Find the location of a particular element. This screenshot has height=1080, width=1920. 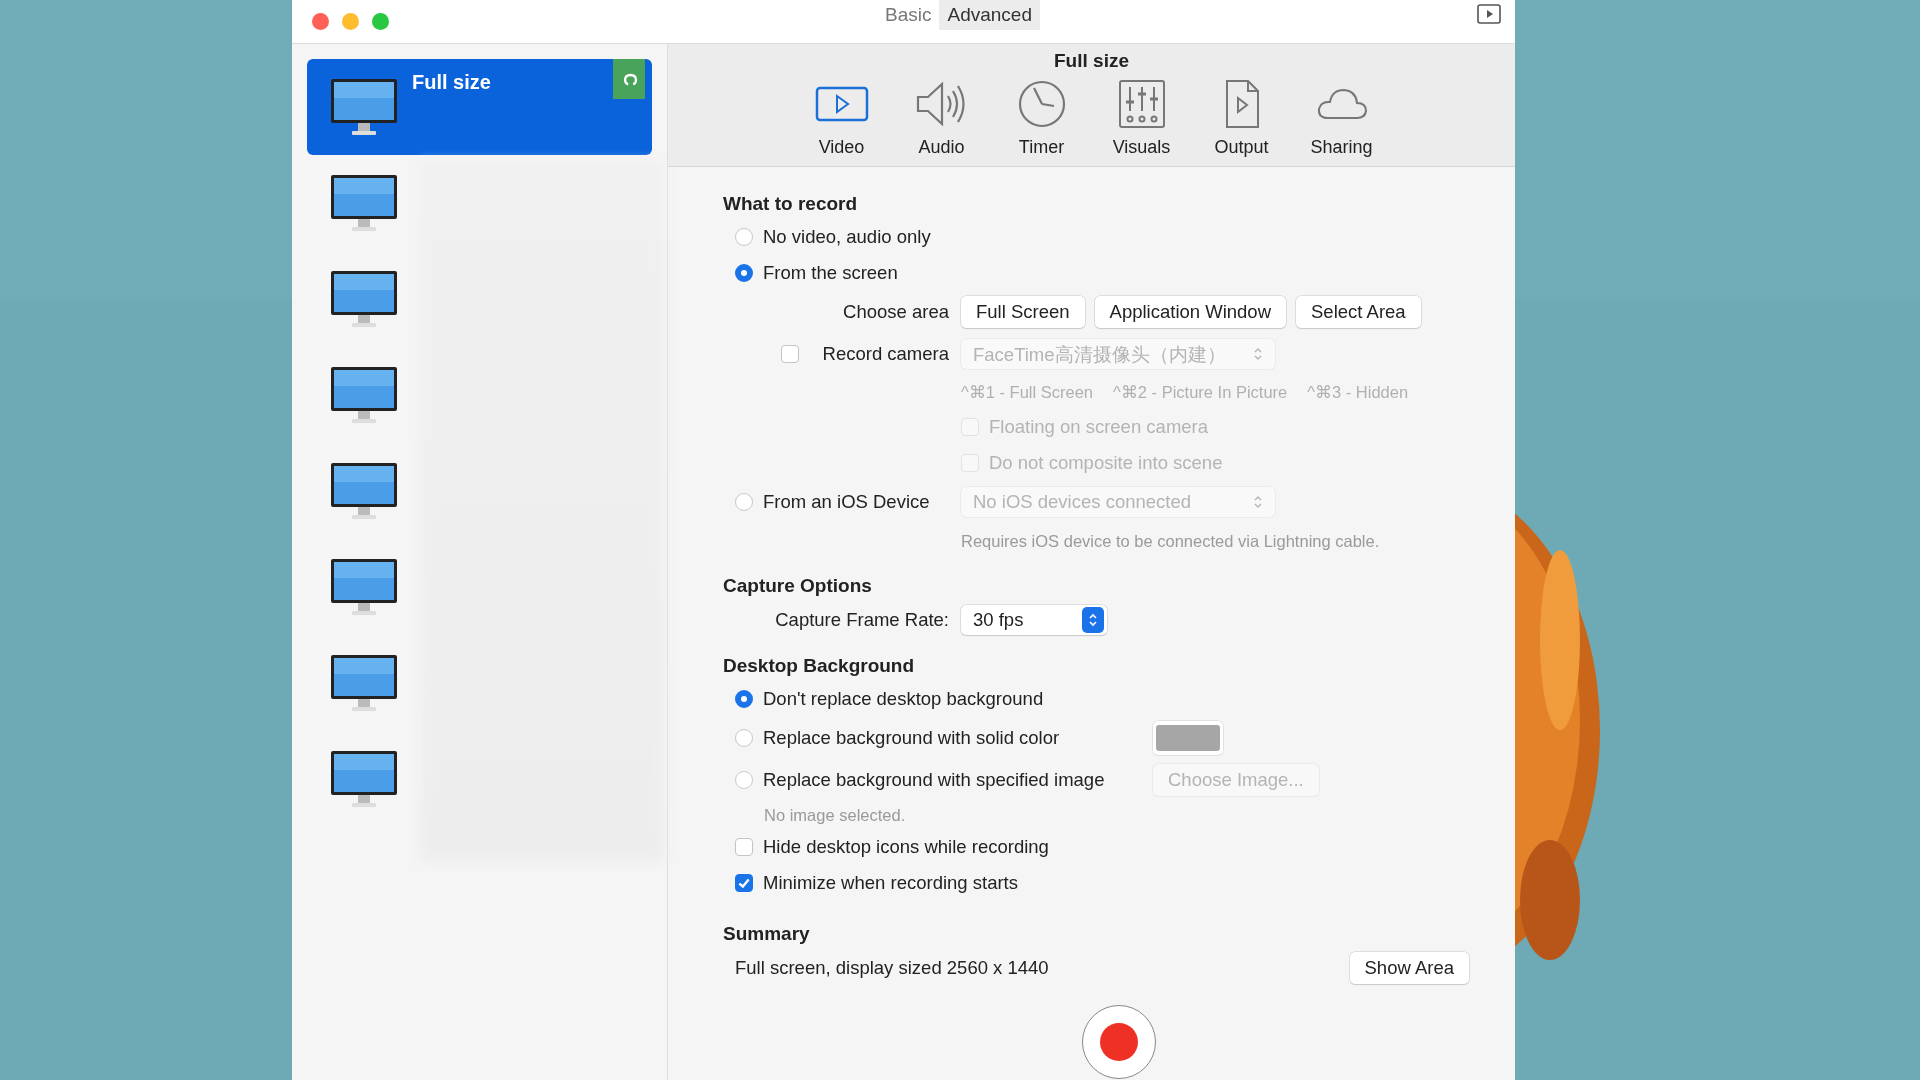

hint-text: Requires iOS device to be connected via Lightning cable. is located at coordinates (1170, 541).